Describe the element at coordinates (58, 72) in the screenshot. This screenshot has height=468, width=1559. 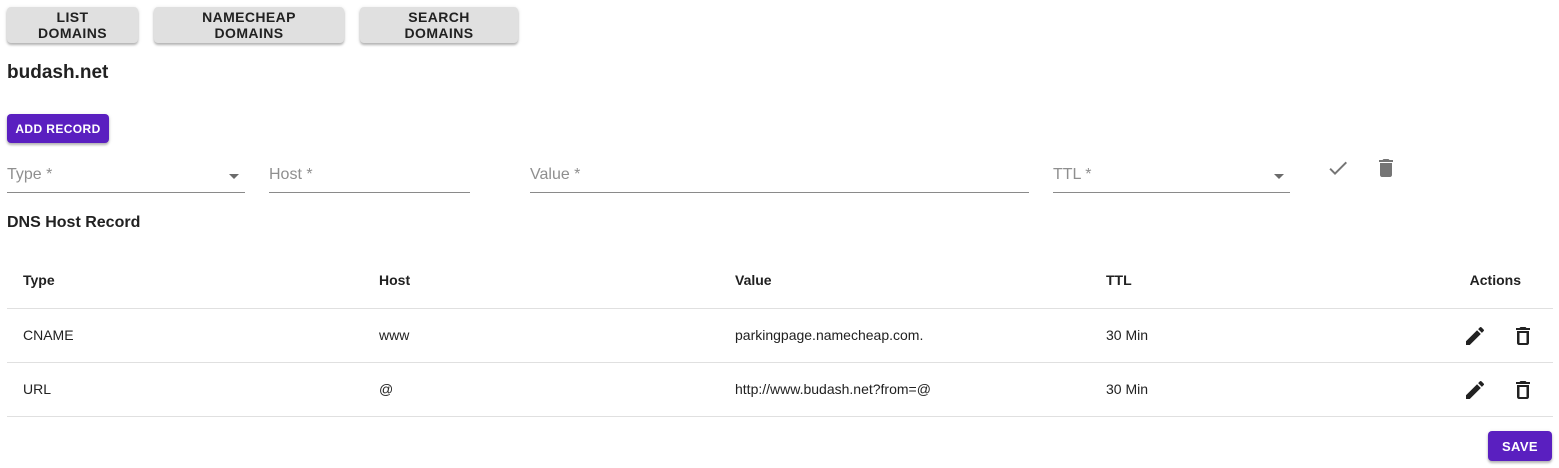
I see `domain-title: budash.net` at that location.